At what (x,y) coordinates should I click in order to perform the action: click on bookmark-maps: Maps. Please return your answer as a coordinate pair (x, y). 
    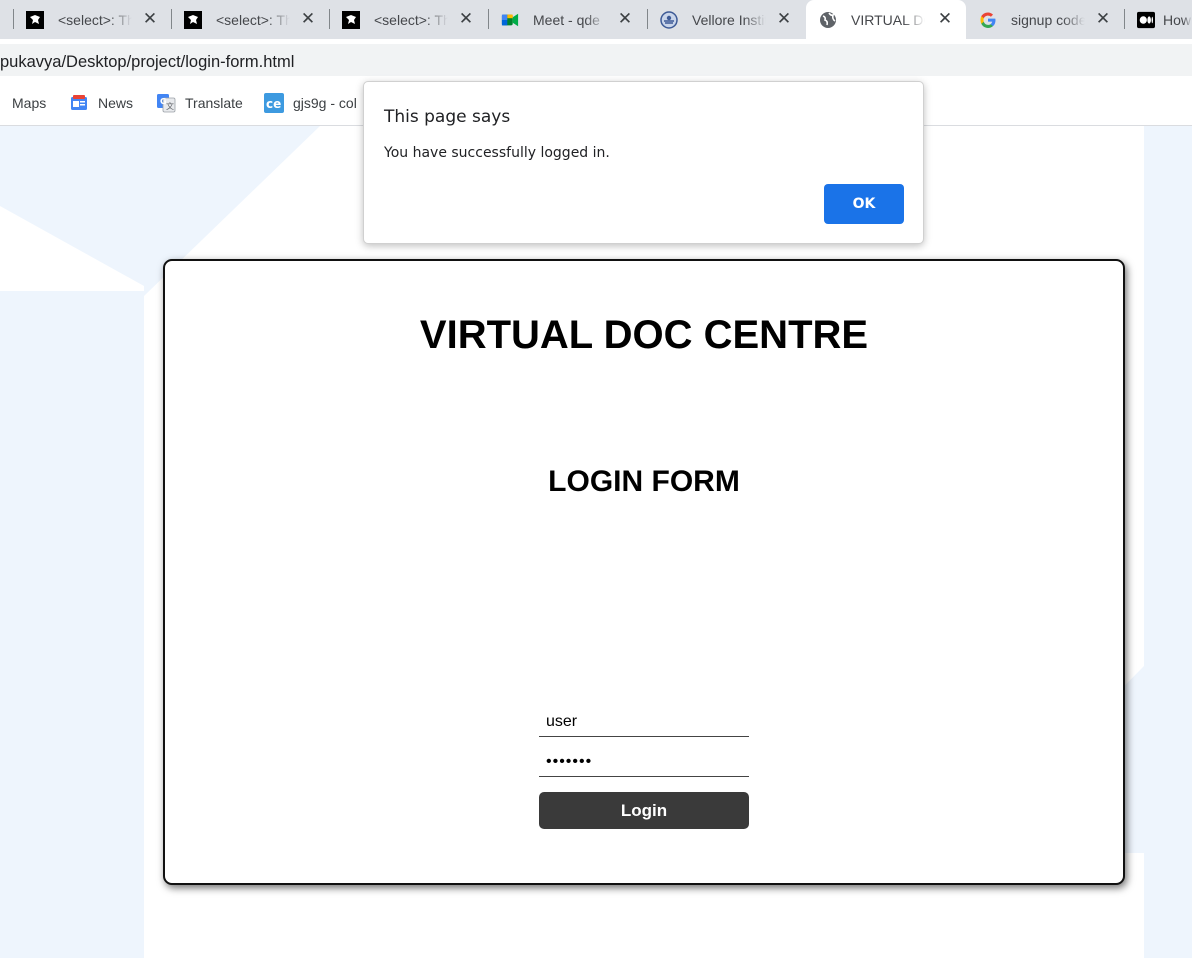
    Looking at the image, I should click on (29, 103).